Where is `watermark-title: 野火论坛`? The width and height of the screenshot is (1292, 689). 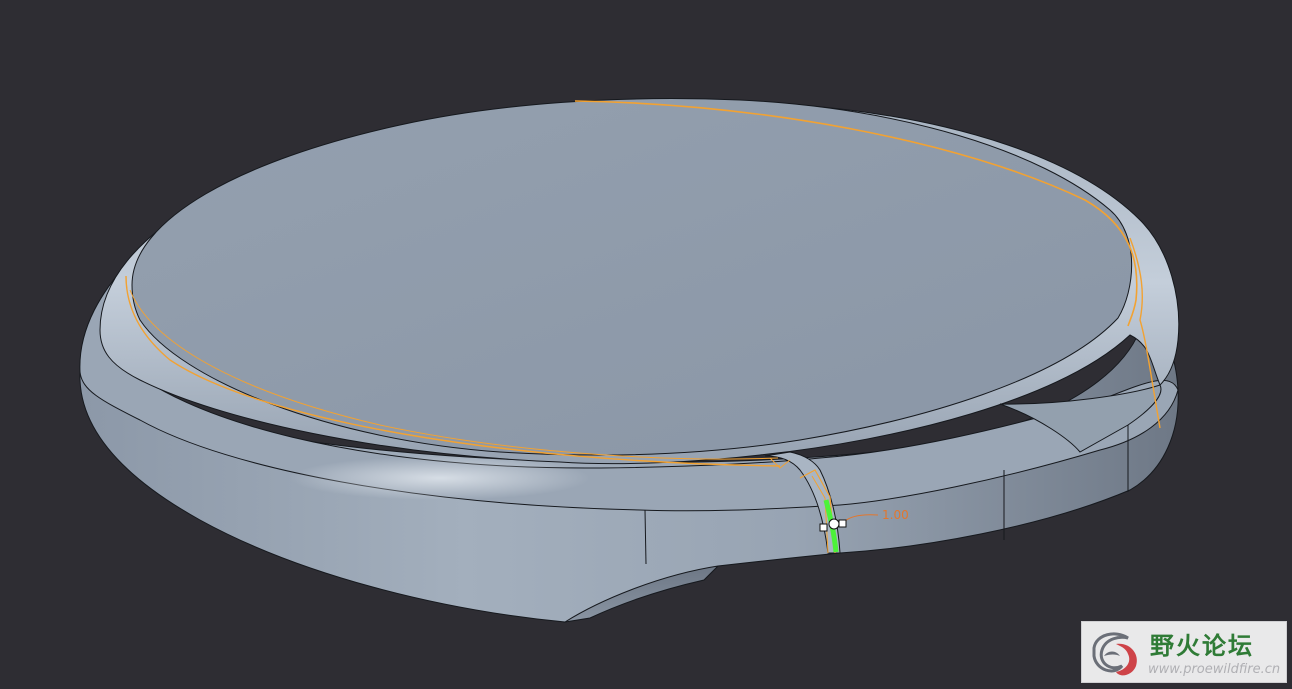
watermark-title: 野火论坛 is located at coordinates (1202, 646).